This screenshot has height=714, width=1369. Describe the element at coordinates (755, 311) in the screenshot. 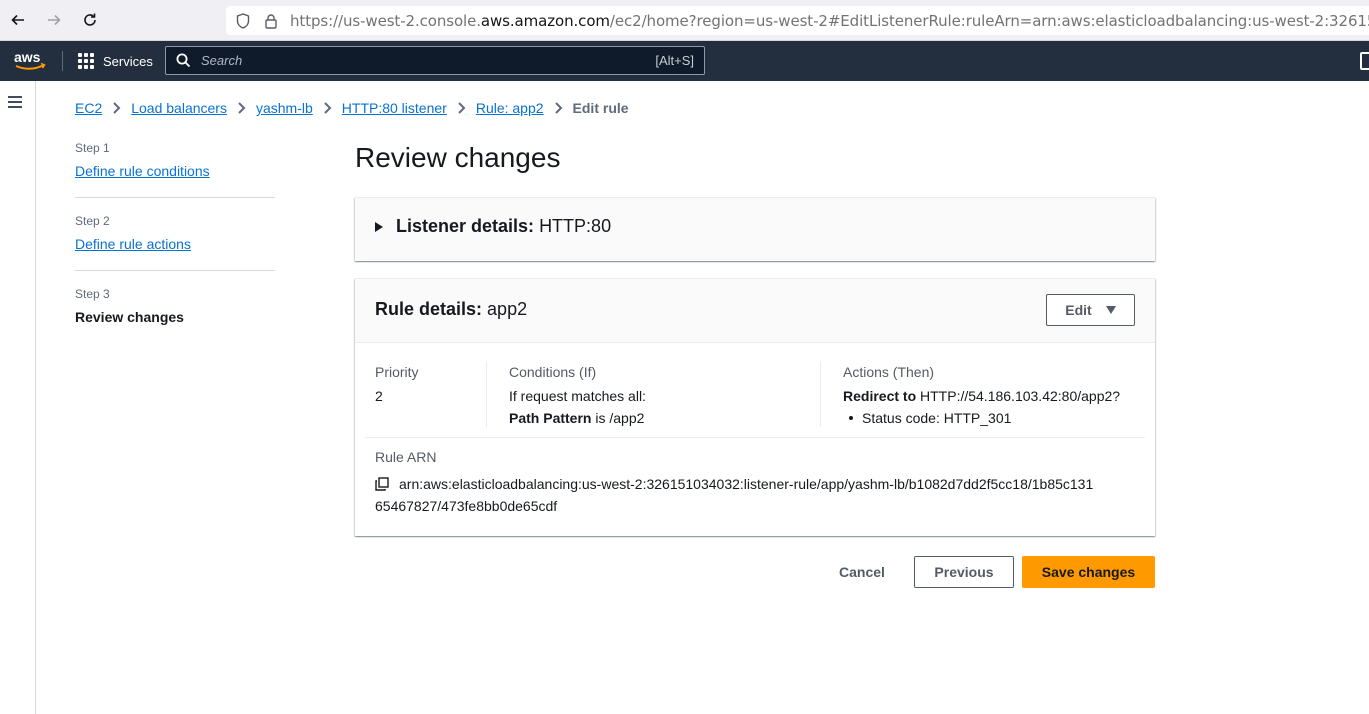

I see `rule-details-header: Rule details: app2 Edit` at that location.